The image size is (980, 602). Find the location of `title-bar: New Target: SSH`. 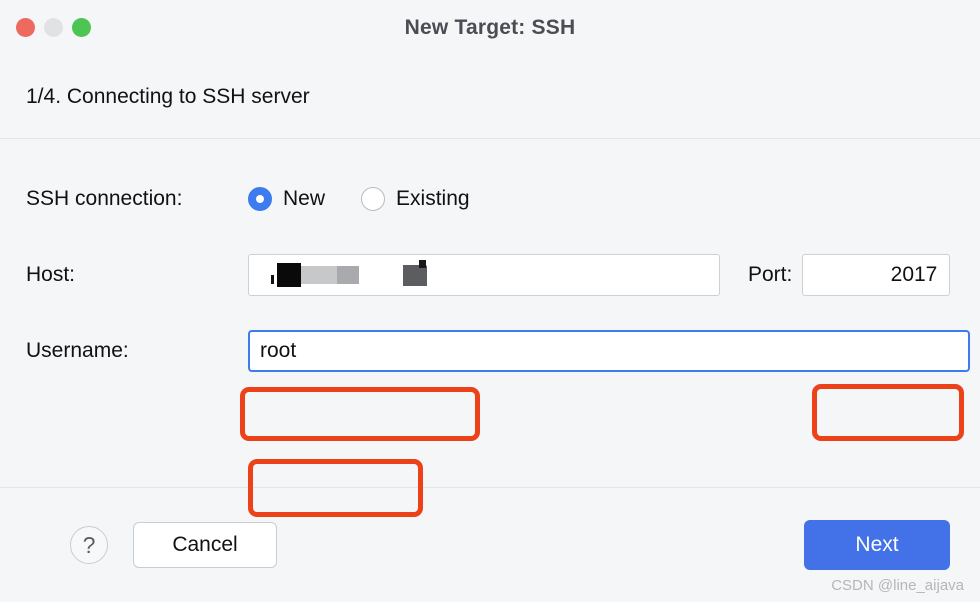

title-bar: New Target: SSH is located at coordinates (490, 28).